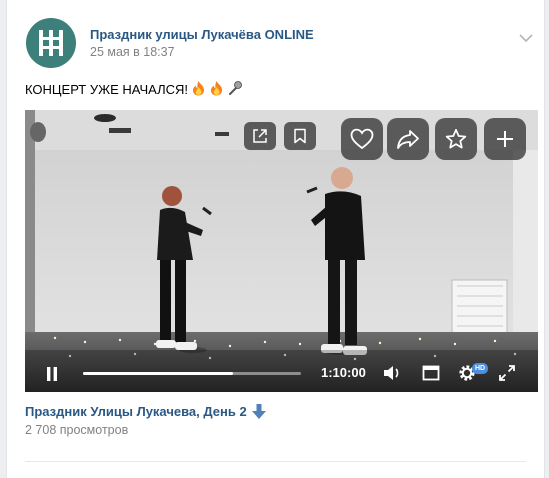 This screenshot has width=549, height=478. I want to click on video-timecode: 1:10:00, so click(343, 372).